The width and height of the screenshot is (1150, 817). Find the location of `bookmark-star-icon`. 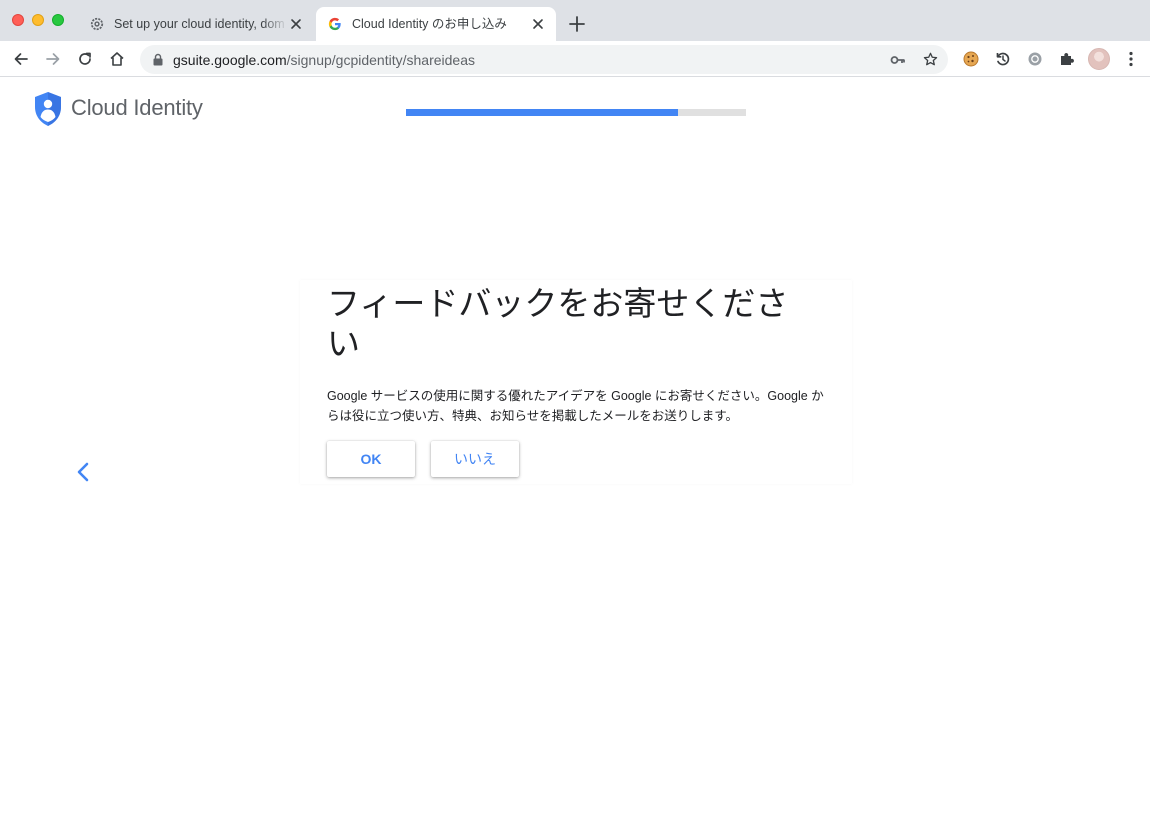

bookmark-star-icon is located at coordinates (930, 59).